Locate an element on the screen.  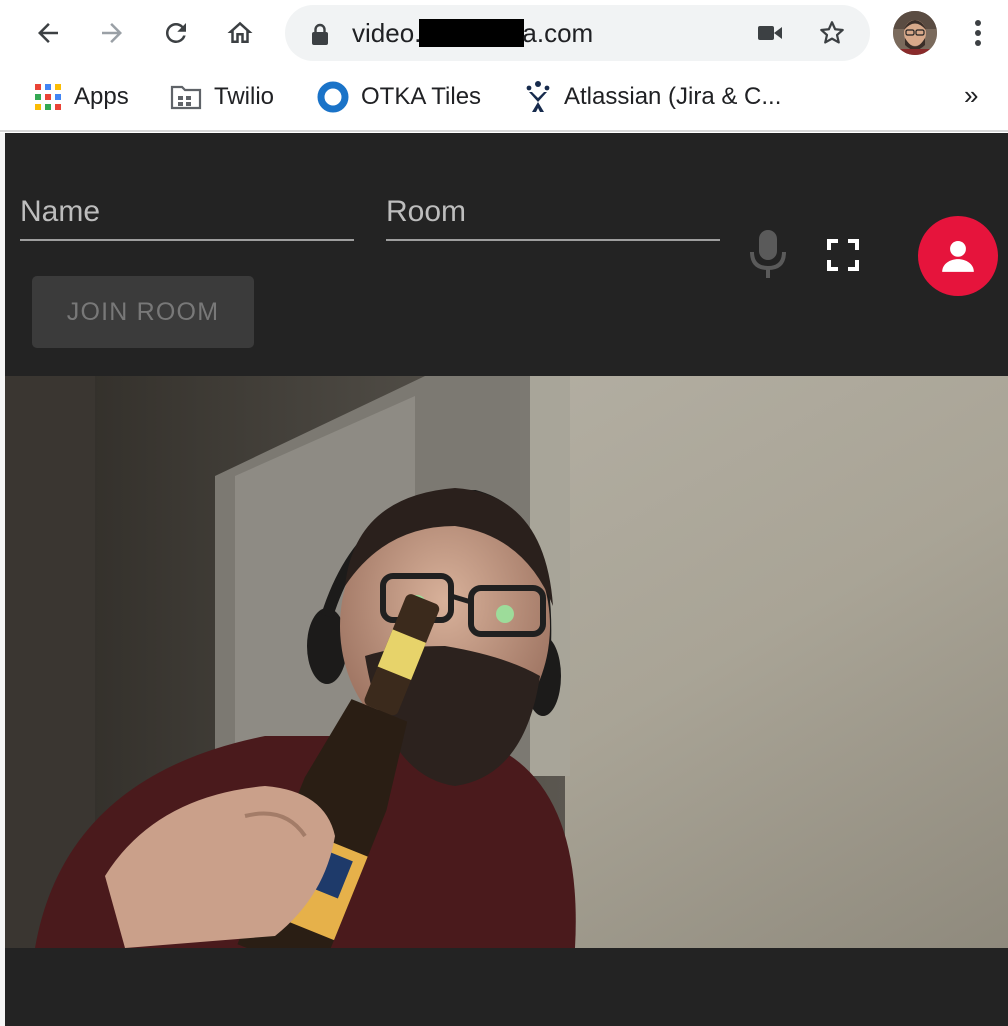
bookmark-twilio: Twilio is located at coordinates (222, 97).